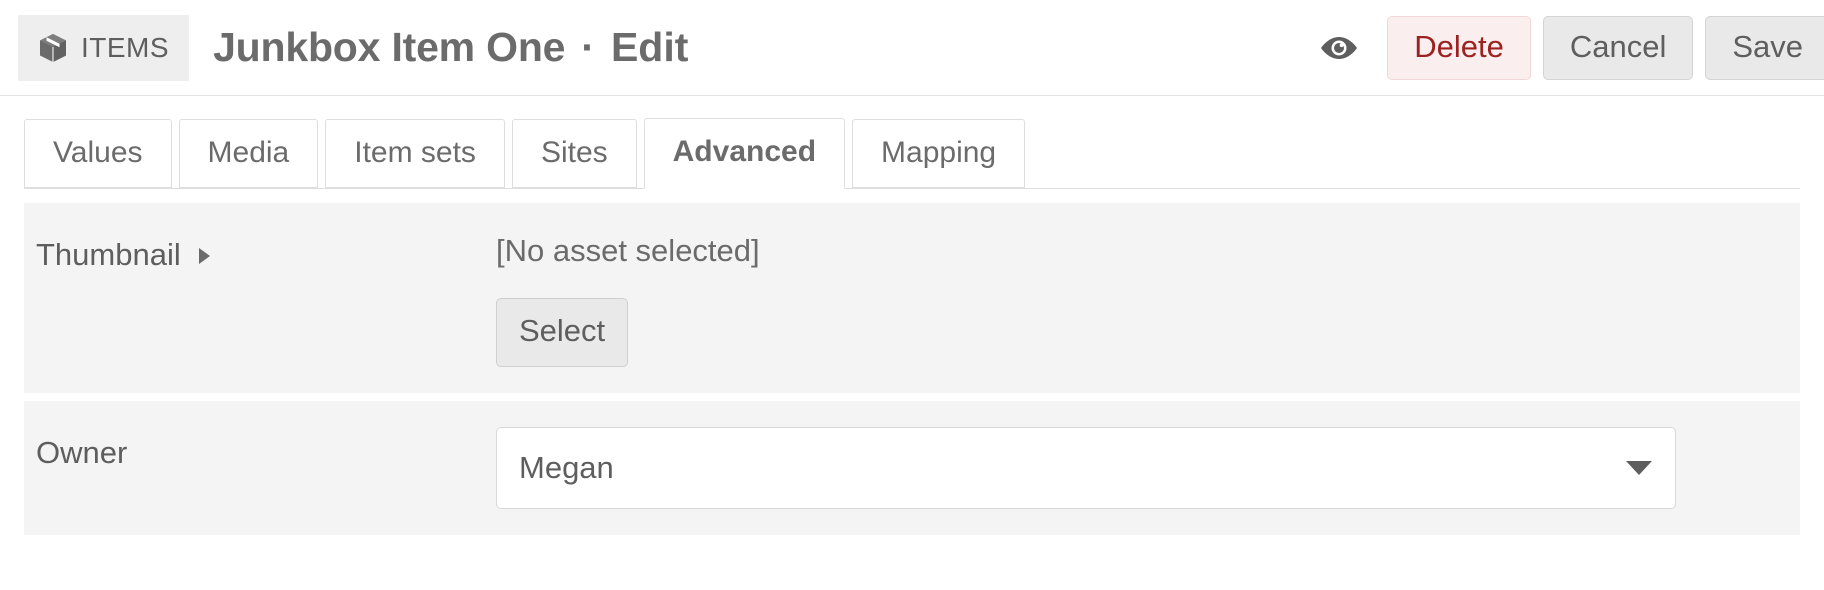  Describe the element at coordinates (566, 467) in the screenshot. I see `owner-select-value: Megan` at that location.